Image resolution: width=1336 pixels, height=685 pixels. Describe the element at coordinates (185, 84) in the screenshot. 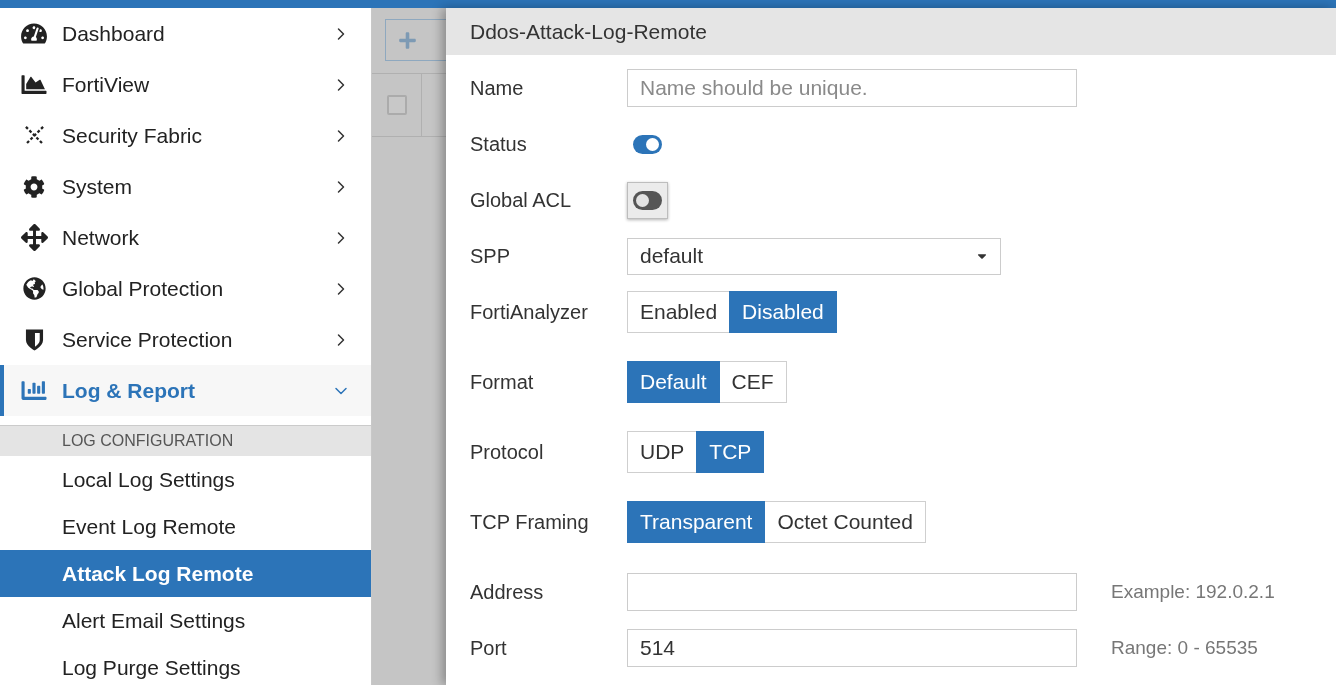

I see `sidebar-item: FortiView` at that location.